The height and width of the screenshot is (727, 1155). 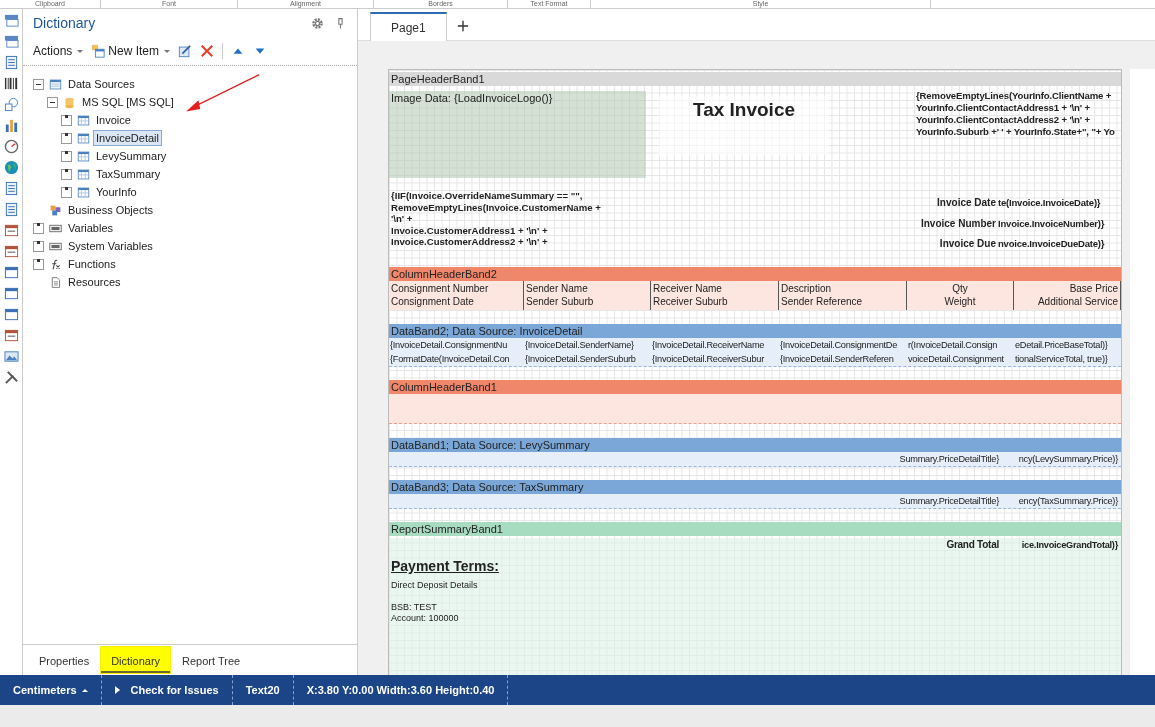 I want to click on column-heading: Base Price, so click(x=1067, y=288).